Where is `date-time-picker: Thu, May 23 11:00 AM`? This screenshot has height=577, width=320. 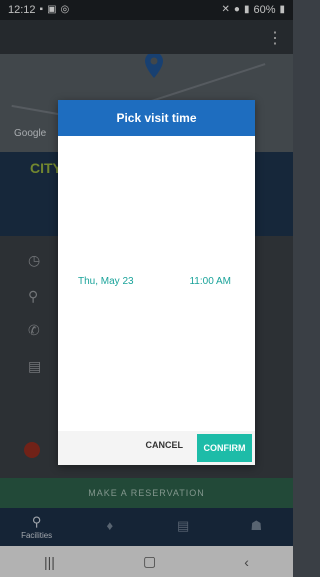
date-time-picker: Thu, May 23 11:00 AM is located at coordinates (156, 281).